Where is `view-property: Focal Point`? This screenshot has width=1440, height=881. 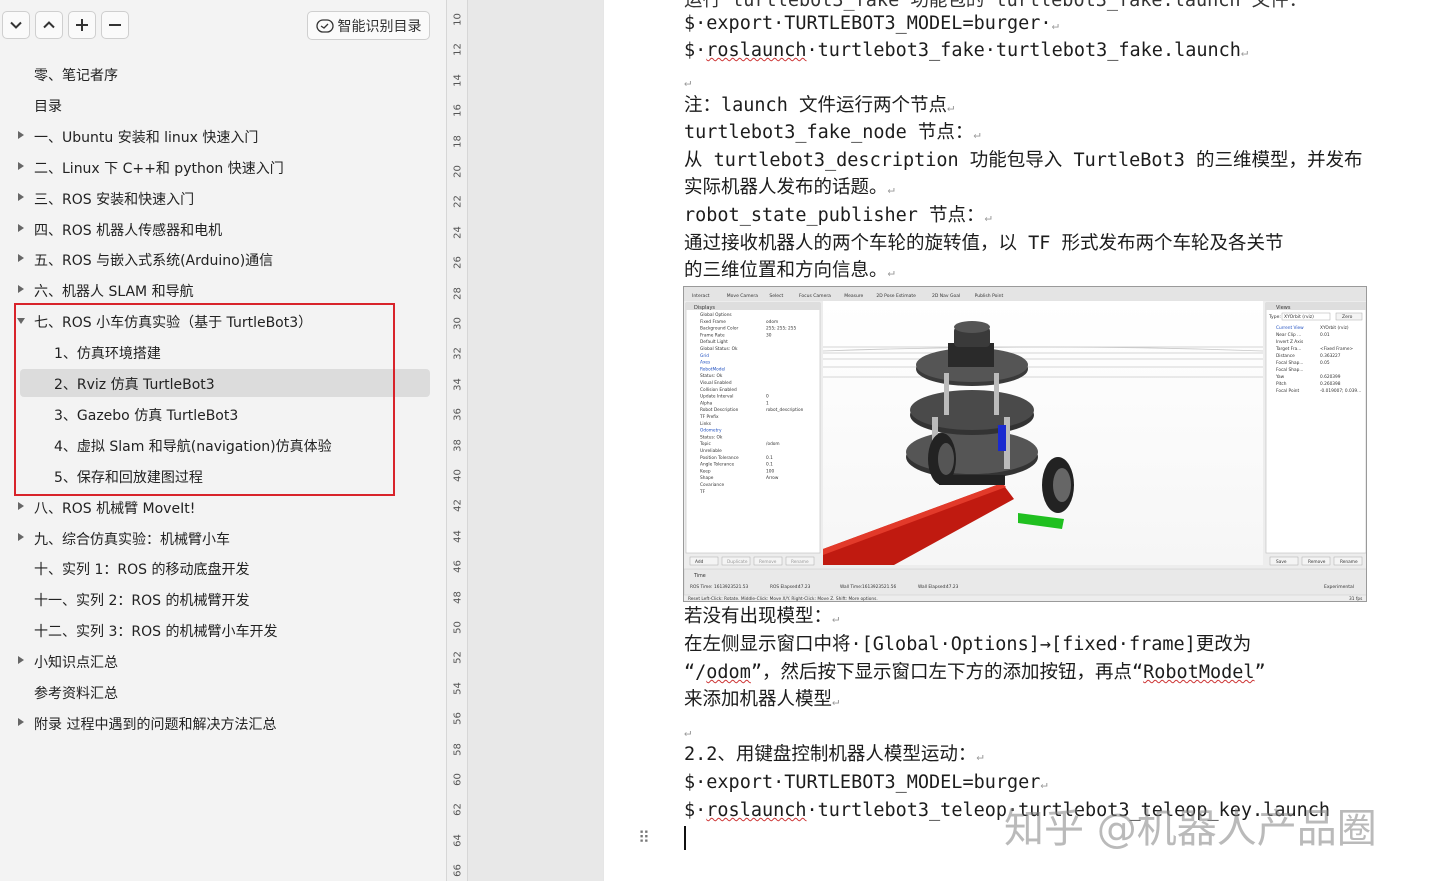
view-property: Focal Point is located at coordinates (1287, 391).